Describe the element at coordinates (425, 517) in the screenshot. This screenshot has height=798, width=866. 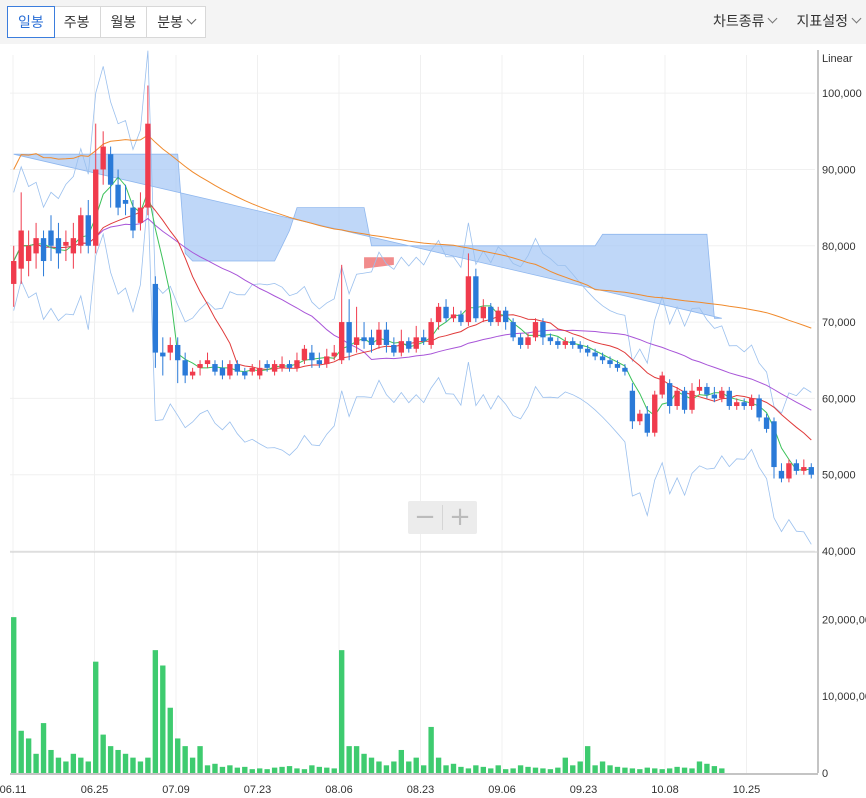
I see `zoom-out-button: −` at that location.